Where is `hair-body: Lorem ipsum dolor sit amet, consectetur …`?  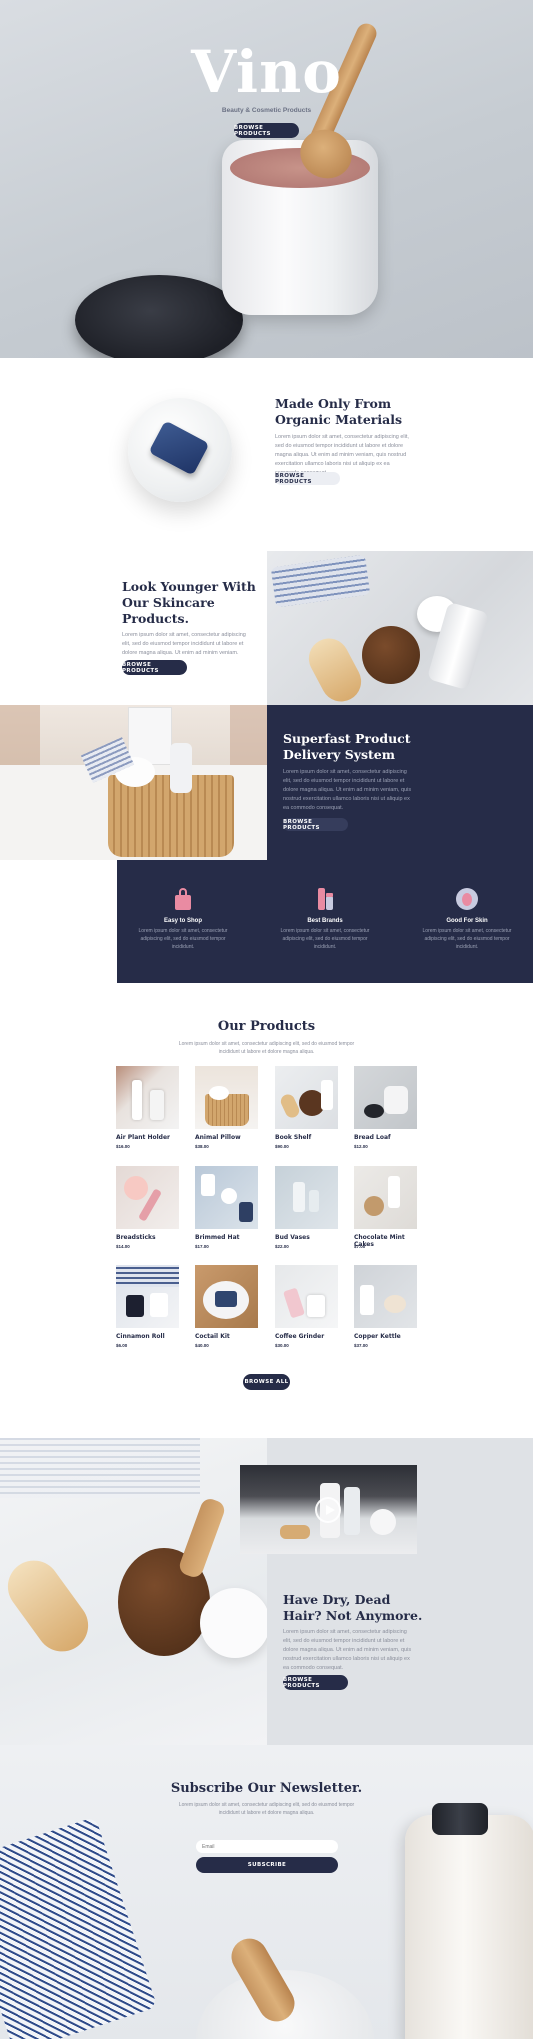
hair-body: Lorem ipsum dolor sit amet, consectetur … is located at coordinates (347, 1650).